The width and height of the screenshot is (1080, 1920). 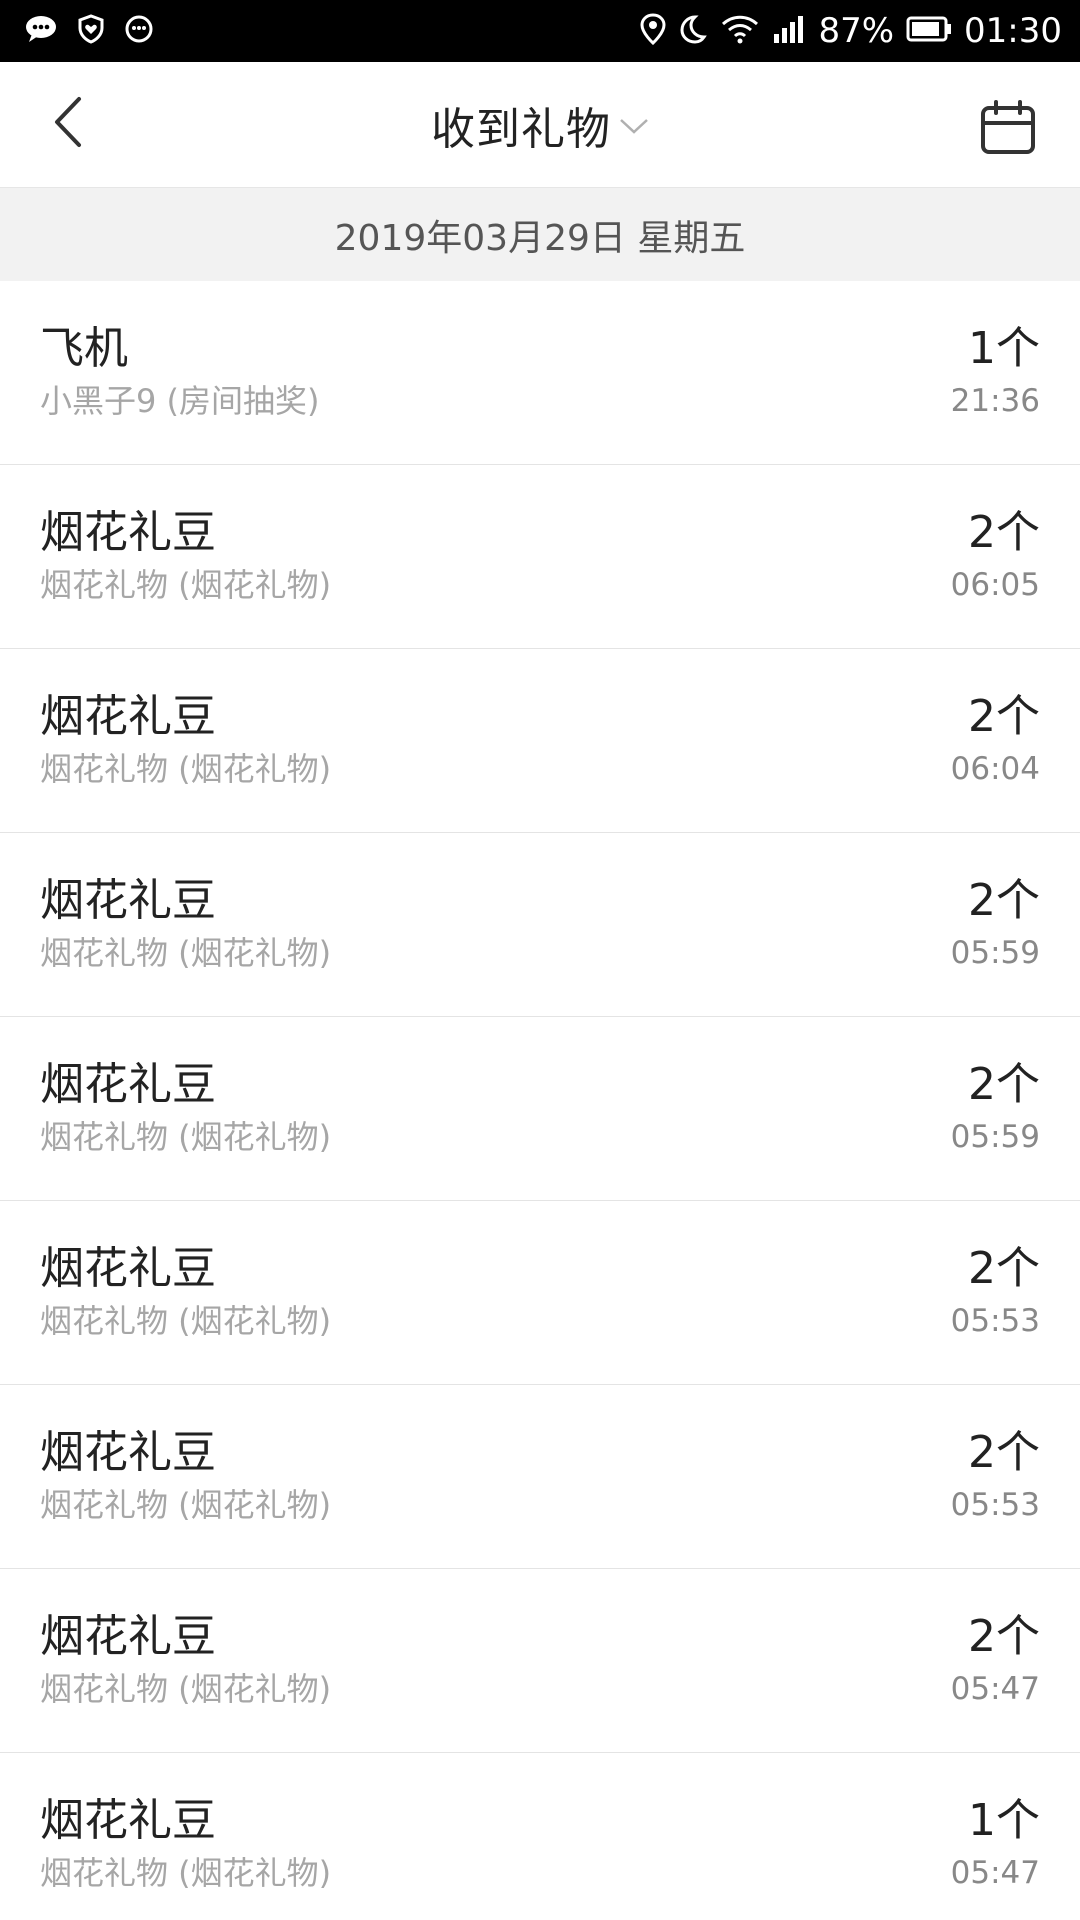 What do you see at coordinates (521, 129) in the screenshot?
I see `page-title: 收到礼物` at bounding box center [521, 129].